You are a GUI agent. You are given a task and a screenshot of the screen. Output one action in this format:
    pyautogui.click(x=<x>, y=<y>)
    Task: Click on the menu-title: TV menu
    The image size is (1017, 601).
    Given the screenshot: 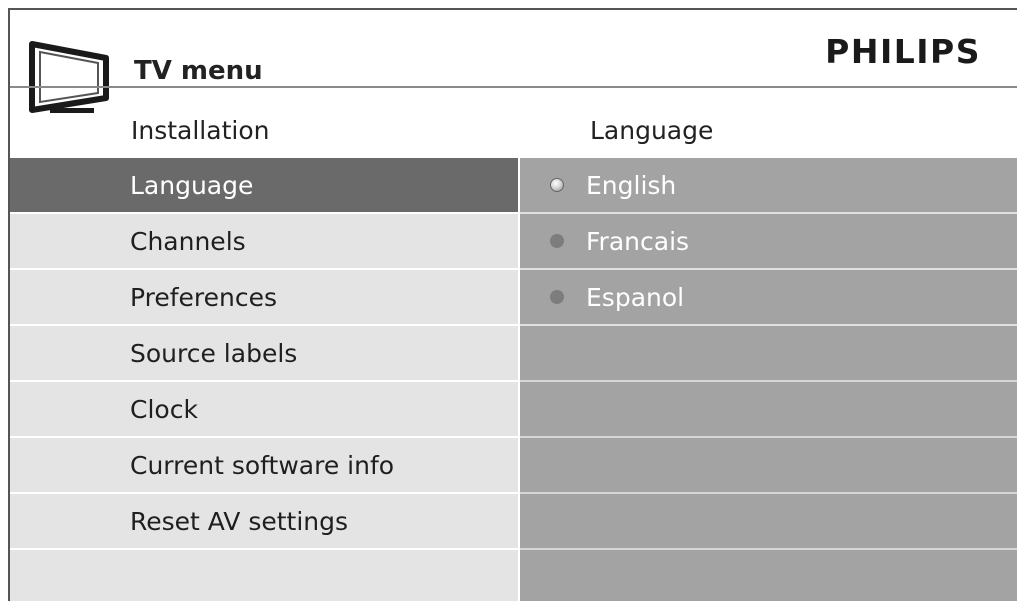 What is the action you would take?
    pyautogui.click(x=198, y=71)
    